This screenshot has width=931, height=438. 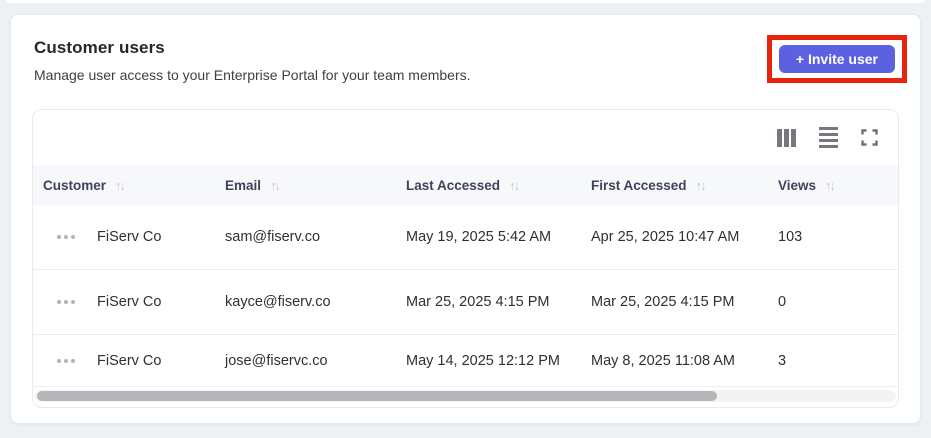 I want to click on fullscreen-icon, so click(x=869, y=137).